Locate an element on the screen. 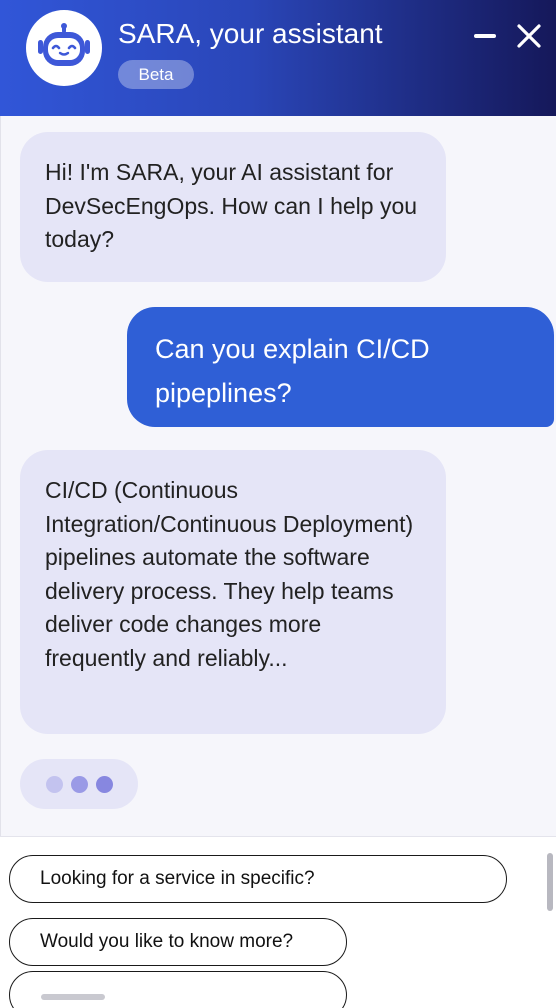  chat-header: SARA, your assistant Beta is located at coordinates (278, 58).